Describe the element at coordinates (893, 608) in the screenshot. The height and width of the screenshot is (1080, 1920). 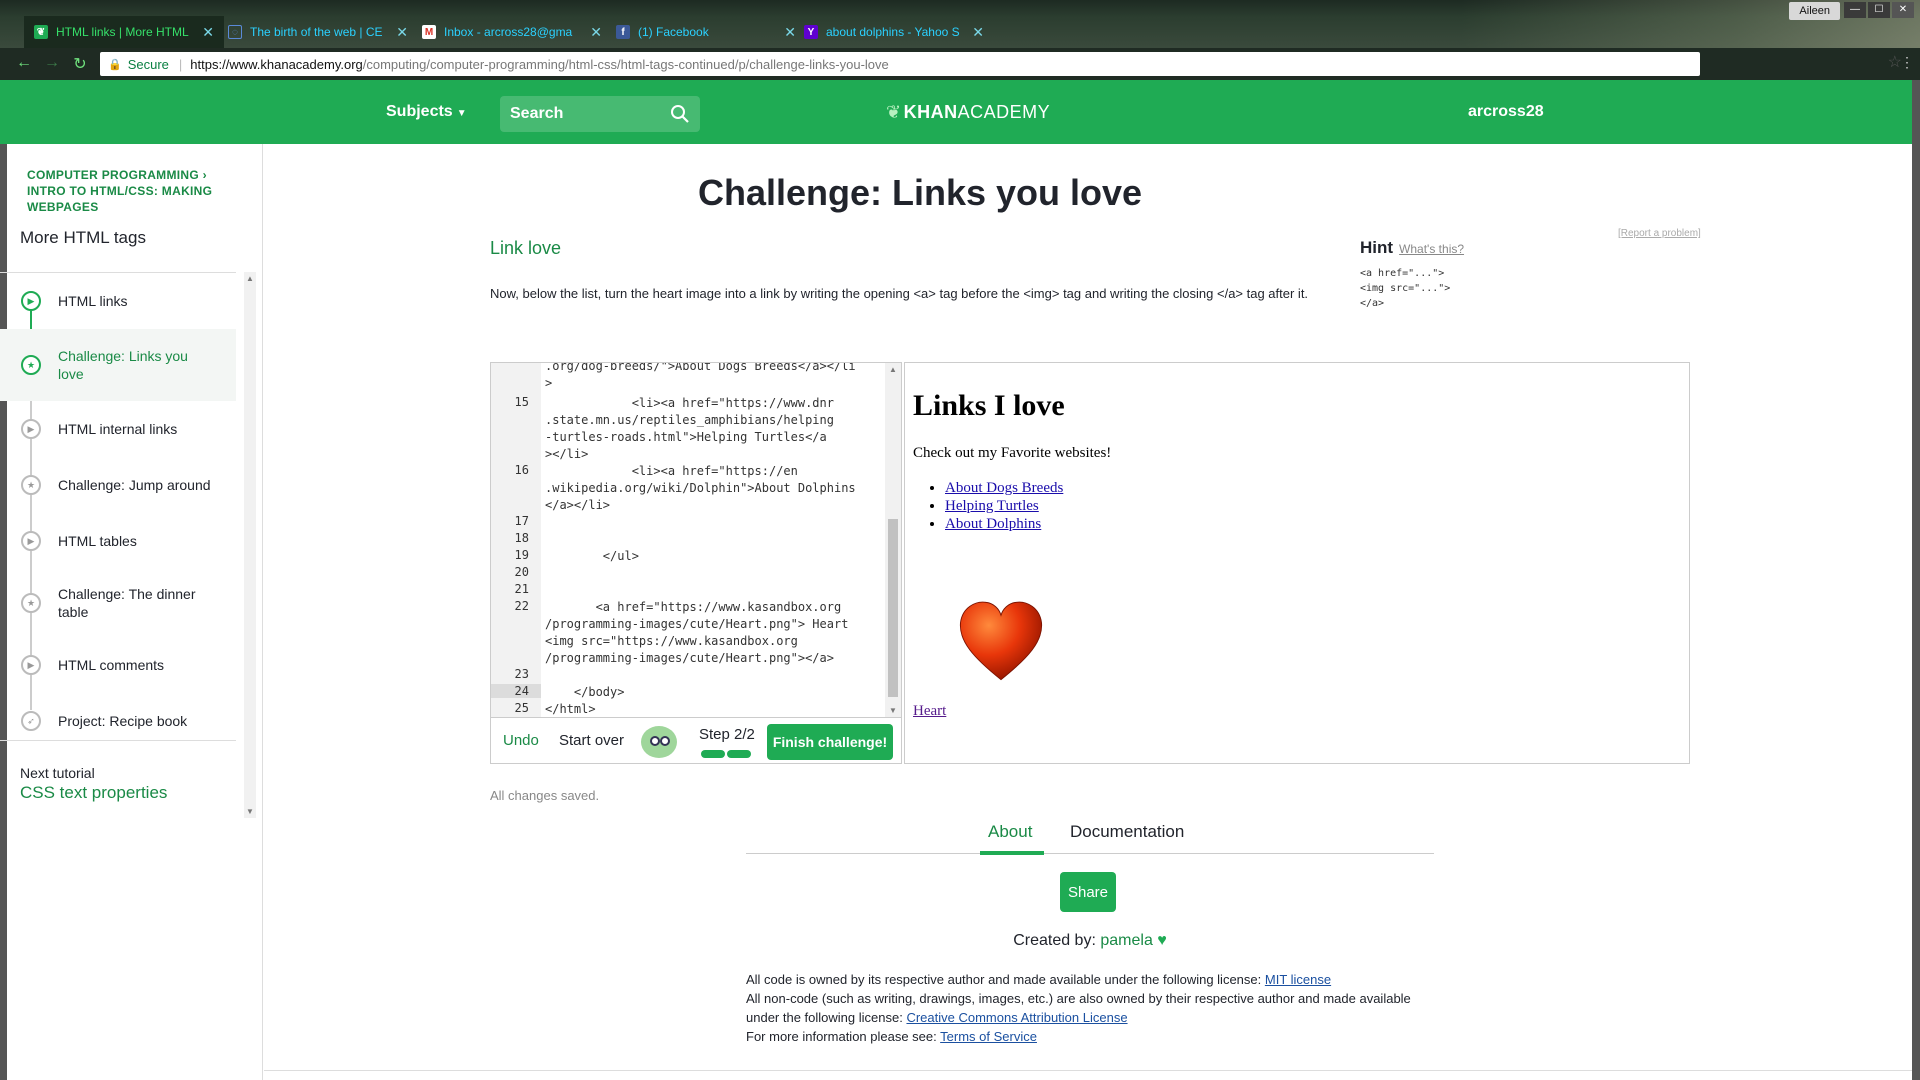
I see `scrollbar-thumb` at that location.